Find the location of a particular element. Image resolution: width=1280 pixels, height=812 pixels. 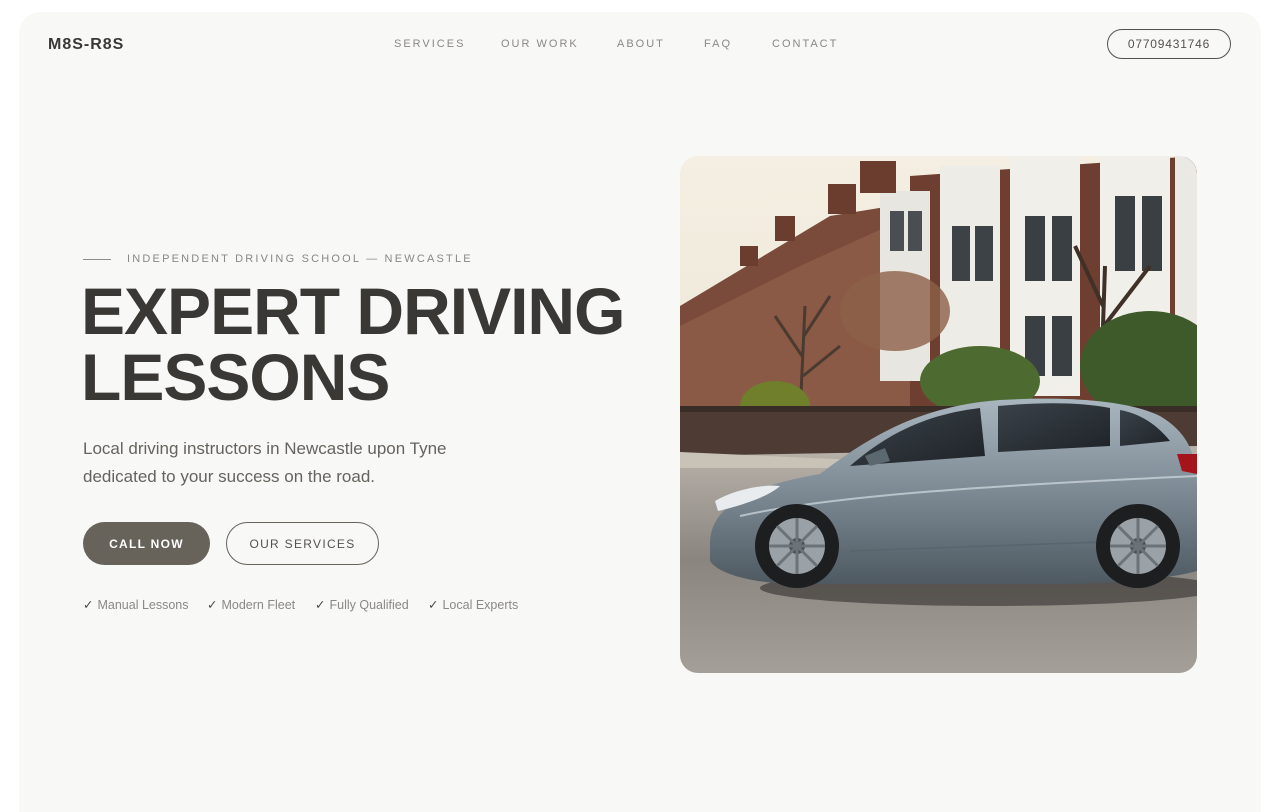

site-logo: M8S-R8S is located at coordinates (86, 45).